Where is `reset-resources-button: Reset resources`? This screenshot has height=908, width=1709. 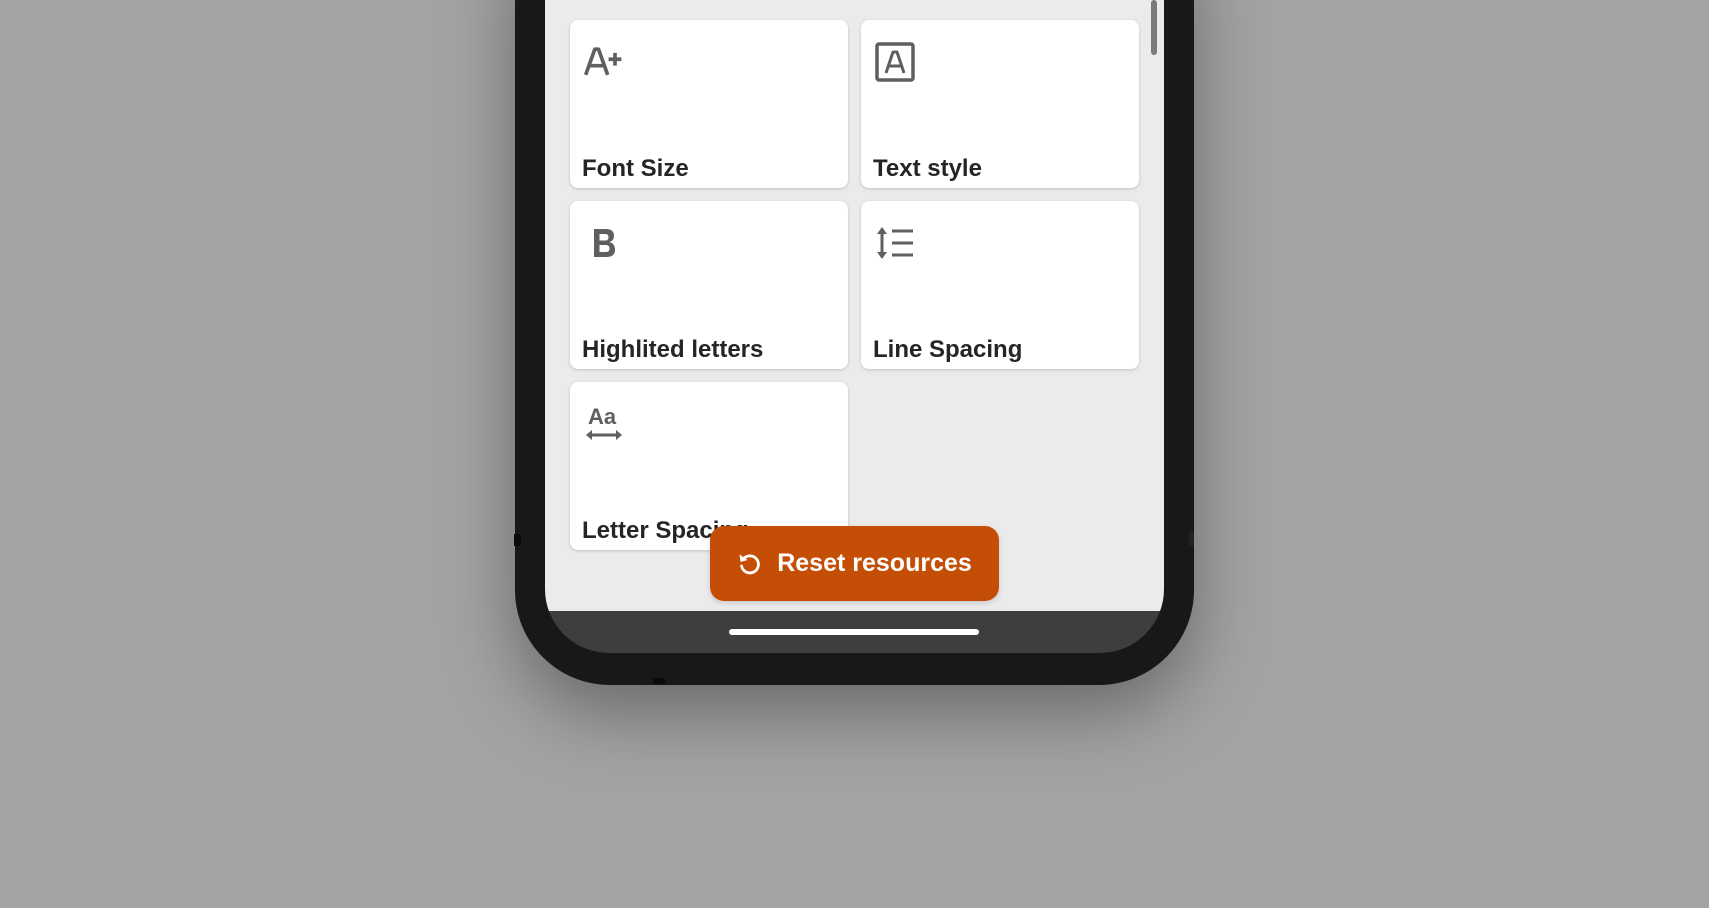
reset-resources-button: Reset resources is located at coordinates (854, 563).